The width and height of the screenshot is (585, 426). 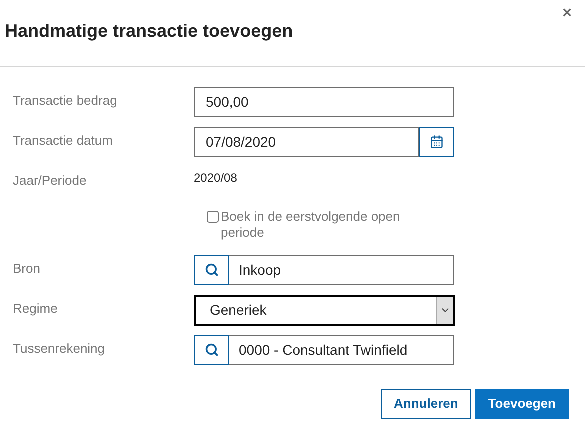 I want to click on date-field: 07/08/2020, so click(x=306, y=142).